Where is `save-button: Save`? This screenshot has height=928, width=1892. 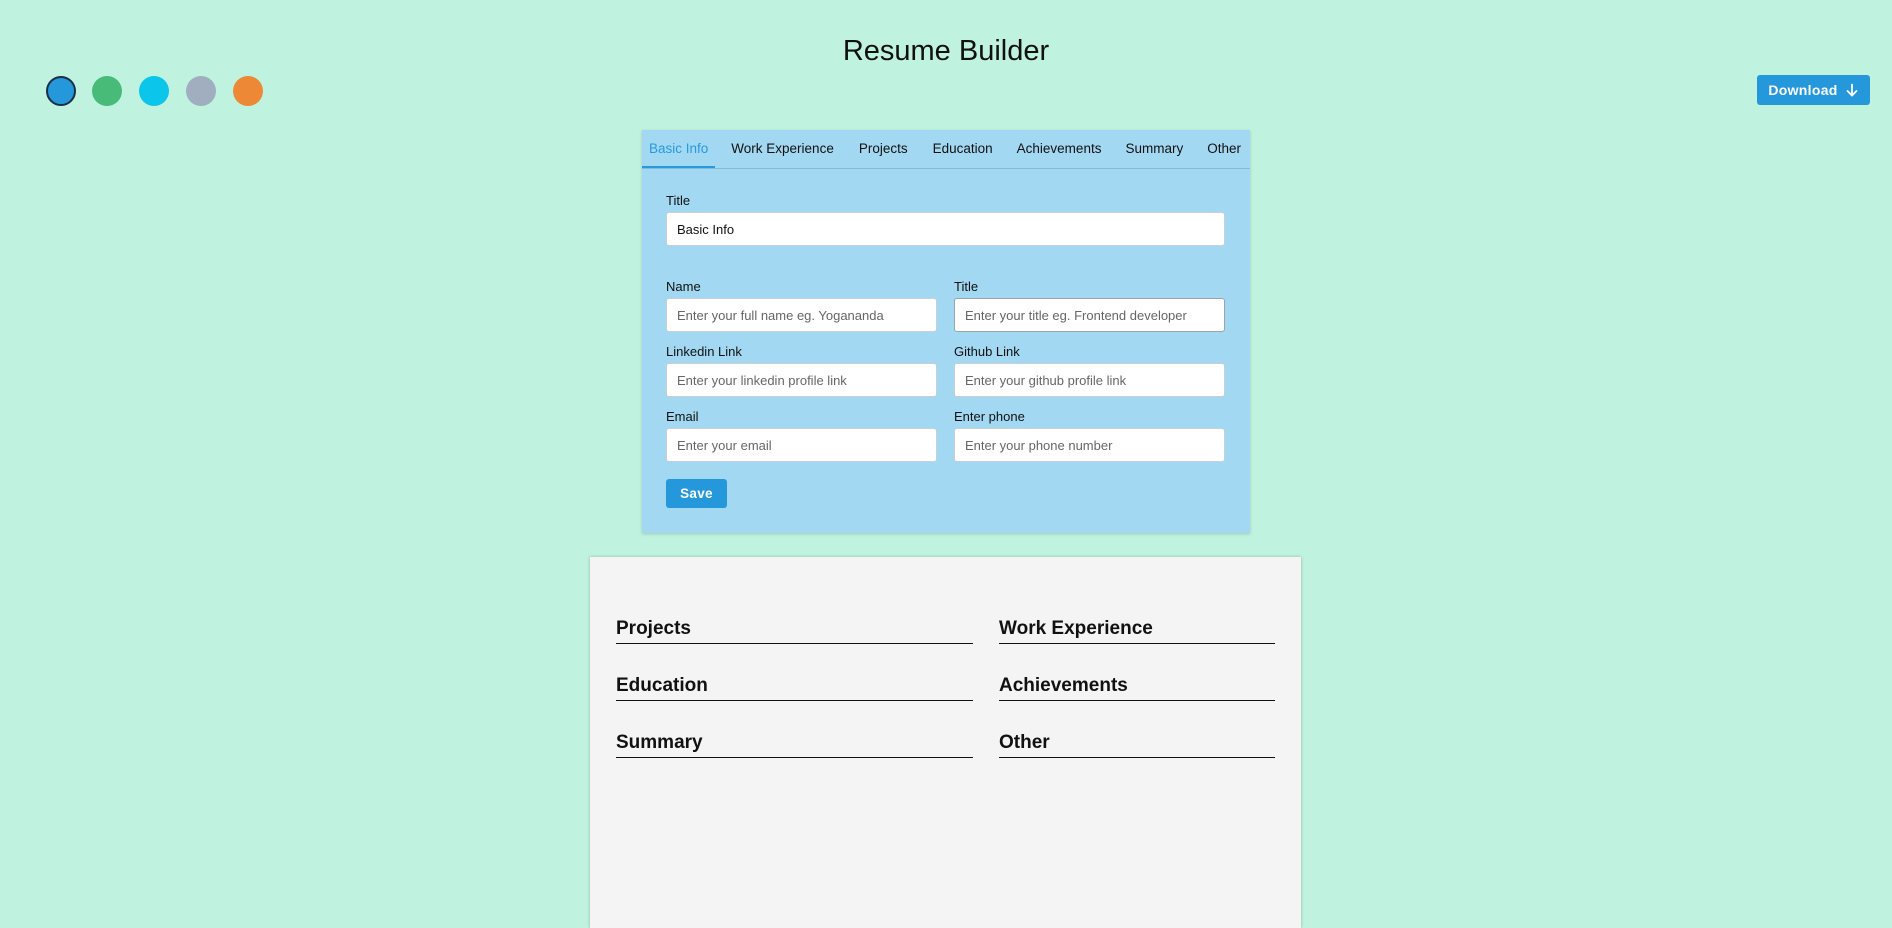 save-button: Save is located at coordinates (696, 493).